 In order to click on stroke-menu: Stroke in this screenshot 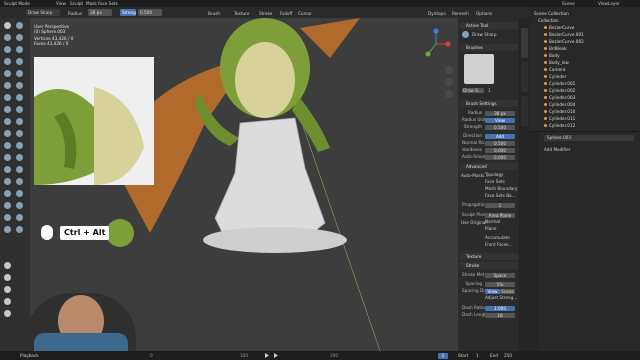, I will do `click(265, 13)`.